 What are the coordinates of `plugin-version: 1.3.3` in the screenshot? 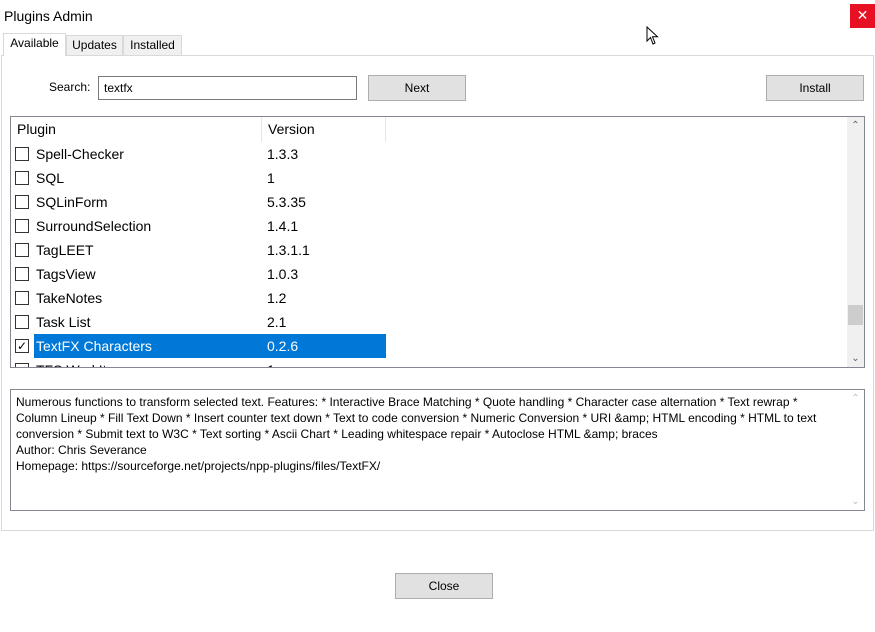 It's located at (283, 154).